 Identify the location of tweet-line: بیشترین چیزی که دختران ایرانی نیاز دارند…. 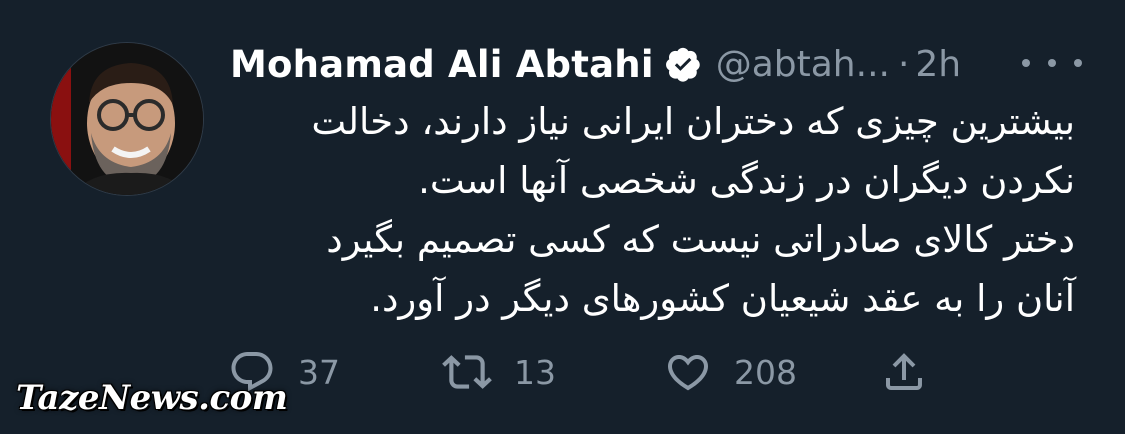
(693, 121).